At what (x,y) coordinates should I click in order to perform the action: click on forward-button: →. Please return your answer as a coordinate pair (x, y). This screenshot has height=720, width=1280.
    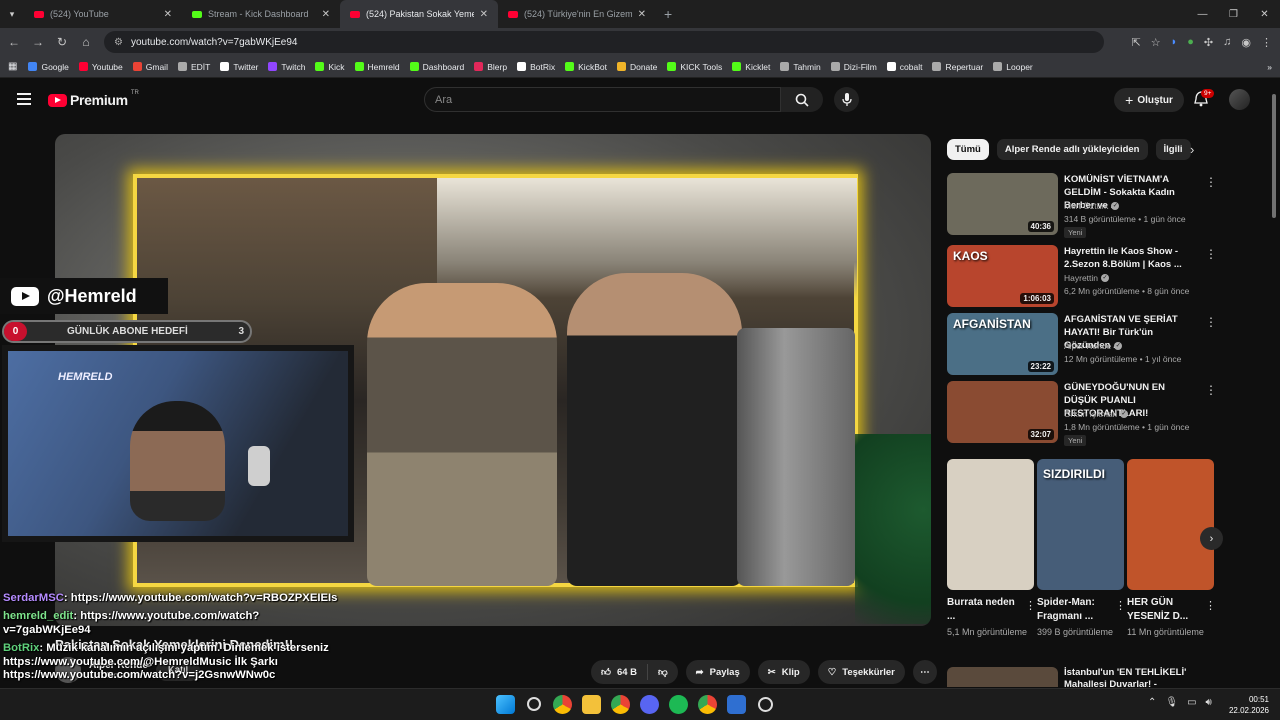
    Looking at the image, I should click on (38, 42).